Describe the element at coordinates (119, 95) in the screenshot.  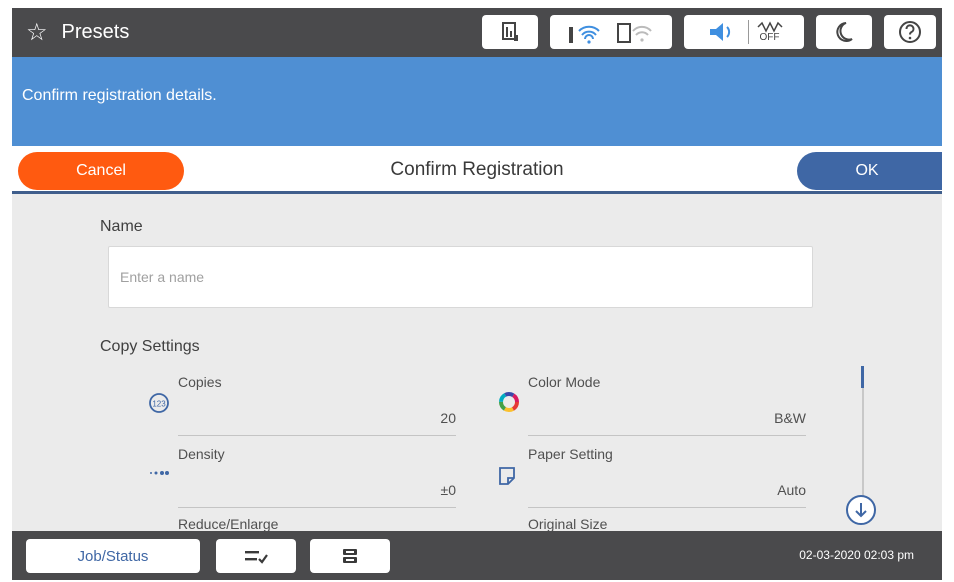
I see `banner-message: Confirm registration details.` at that location.